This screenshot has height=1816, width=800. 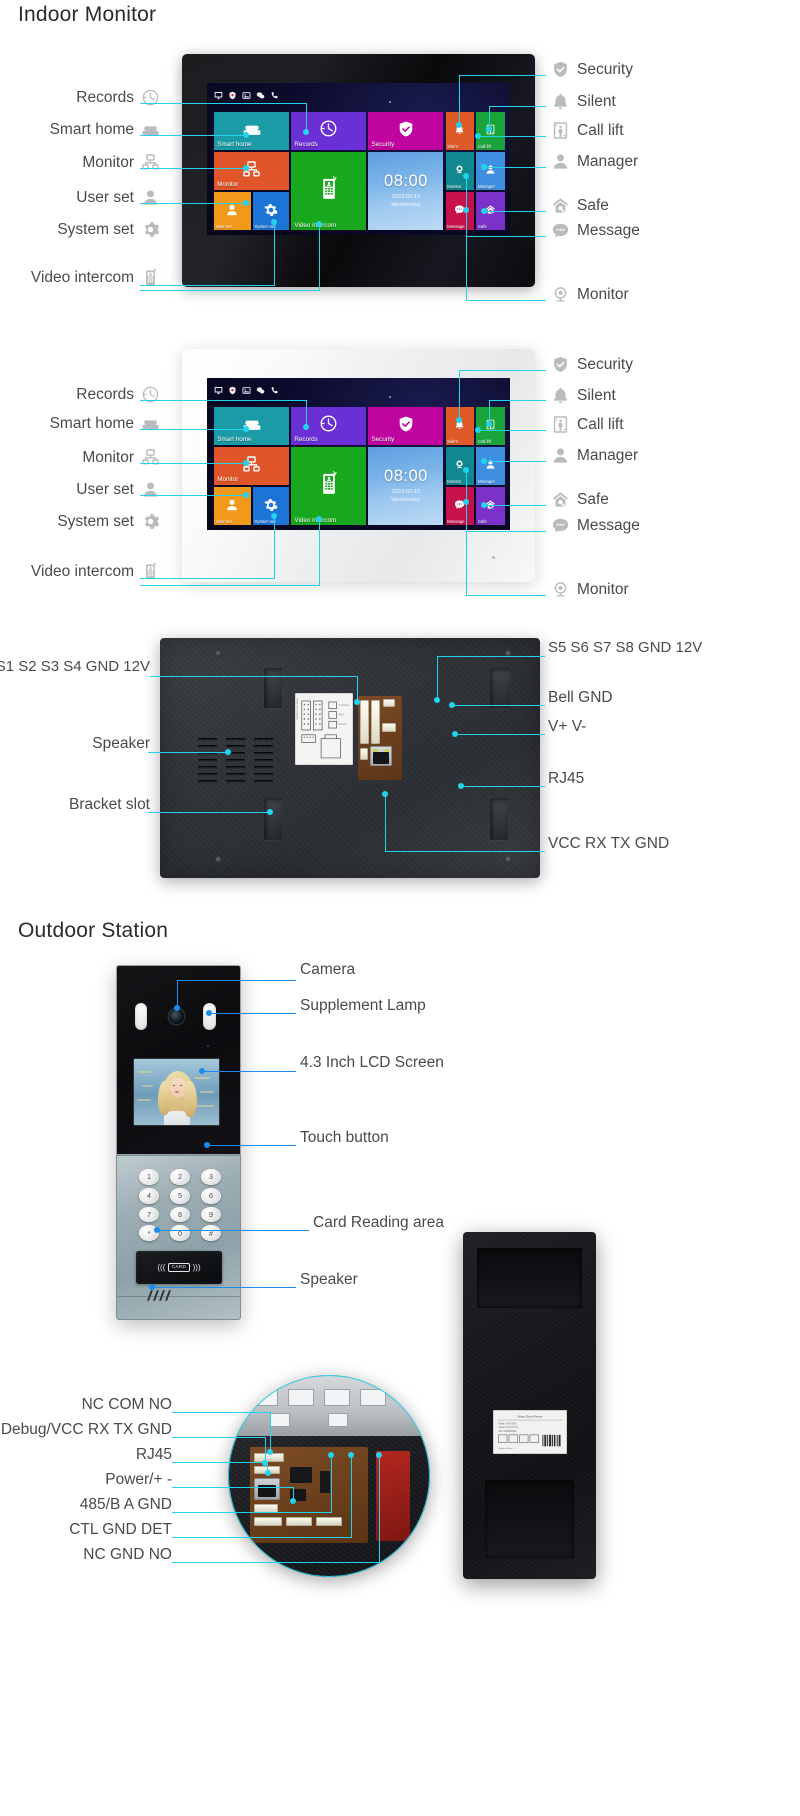 What do you see at coordinates (580, 697) in the screenshot?
I see `callout-bell-gnd: Bell GND` at bounding box center [580, 697].